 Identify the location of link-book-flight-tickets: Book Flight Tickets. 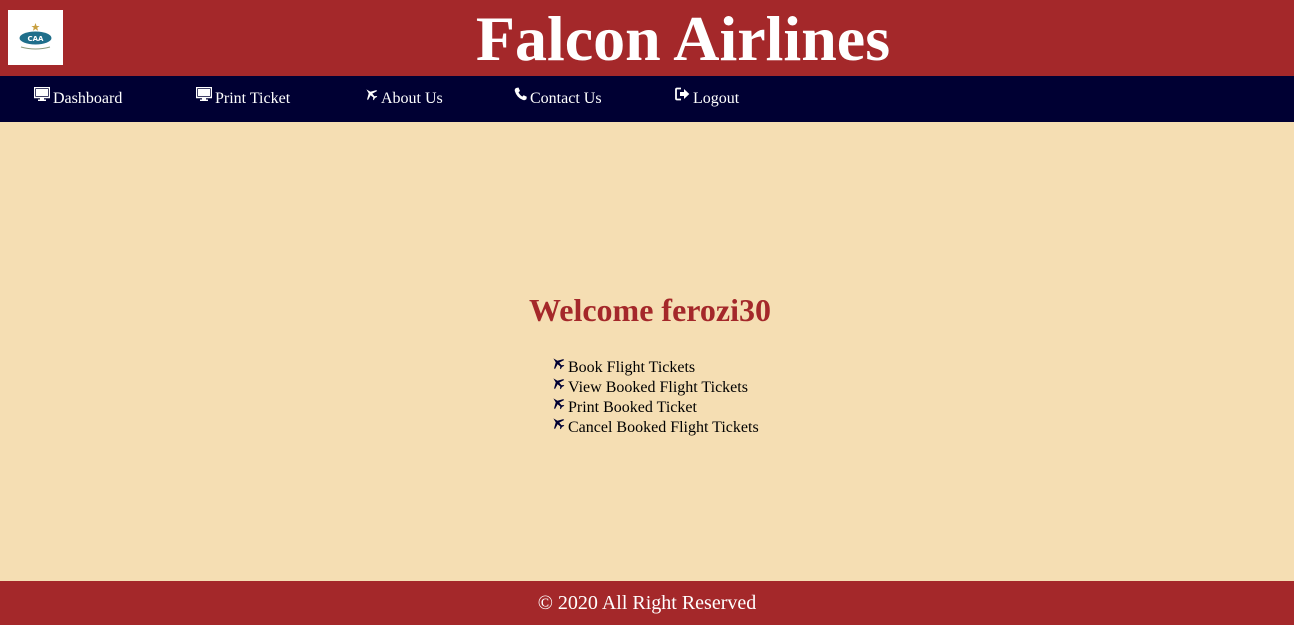
(655, 368).